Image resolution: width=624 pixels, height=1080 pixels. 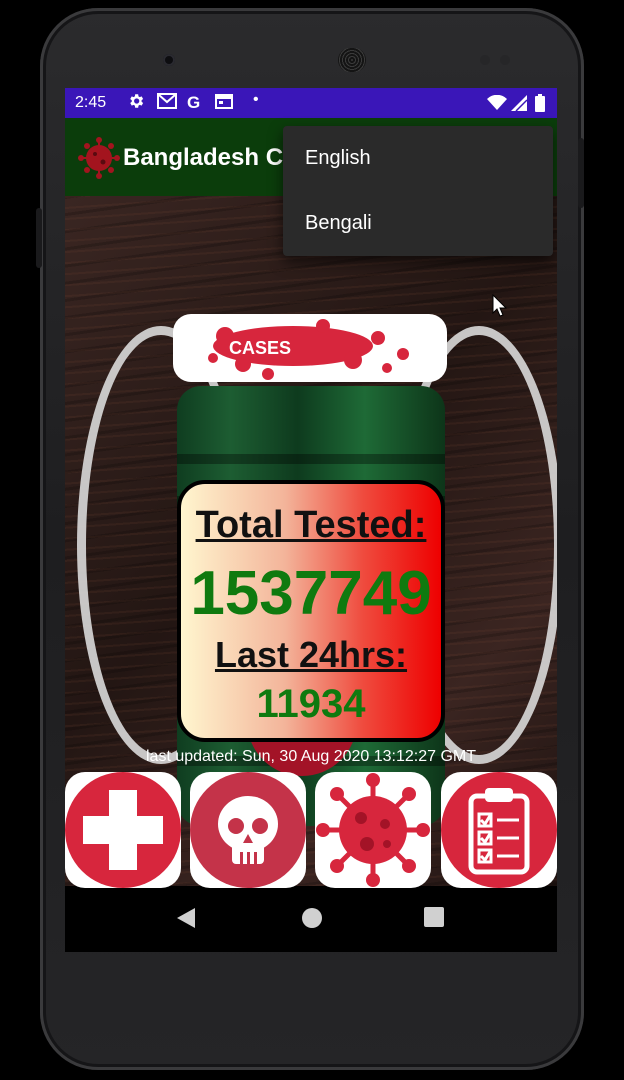 I want to click on back-icon, so click(x=186, y=918).